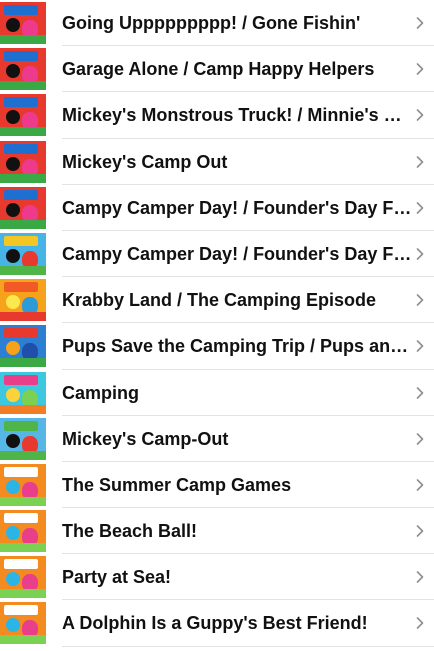  What do you see at coordinates (117, 577) in the screenshot?
I see `episode-title: Party at Sea!` at bounding box center [117, 577].